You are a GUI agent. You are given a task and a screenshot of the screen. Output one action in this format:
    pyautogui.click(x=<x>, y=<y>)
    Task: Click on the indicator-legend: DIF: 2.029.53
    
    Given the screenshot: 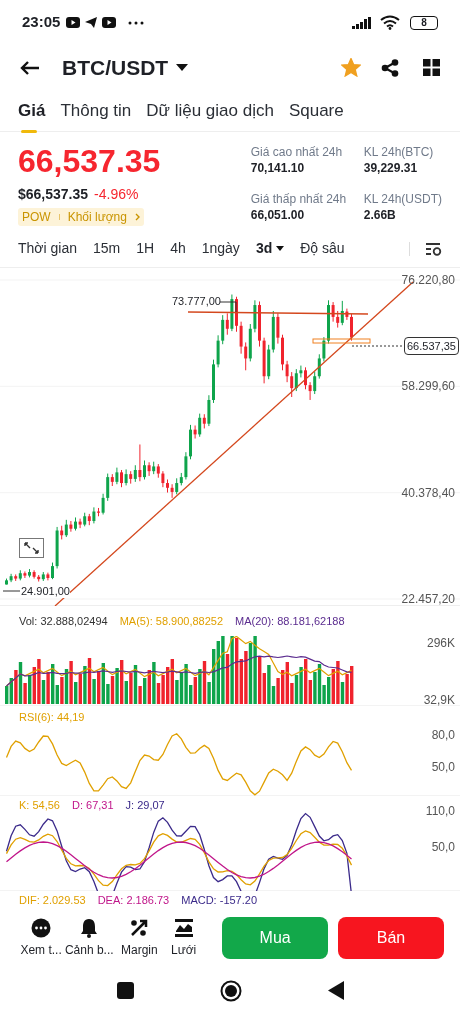 What is the action you would take?
    pyautogui.click(x=52, y=900)
    